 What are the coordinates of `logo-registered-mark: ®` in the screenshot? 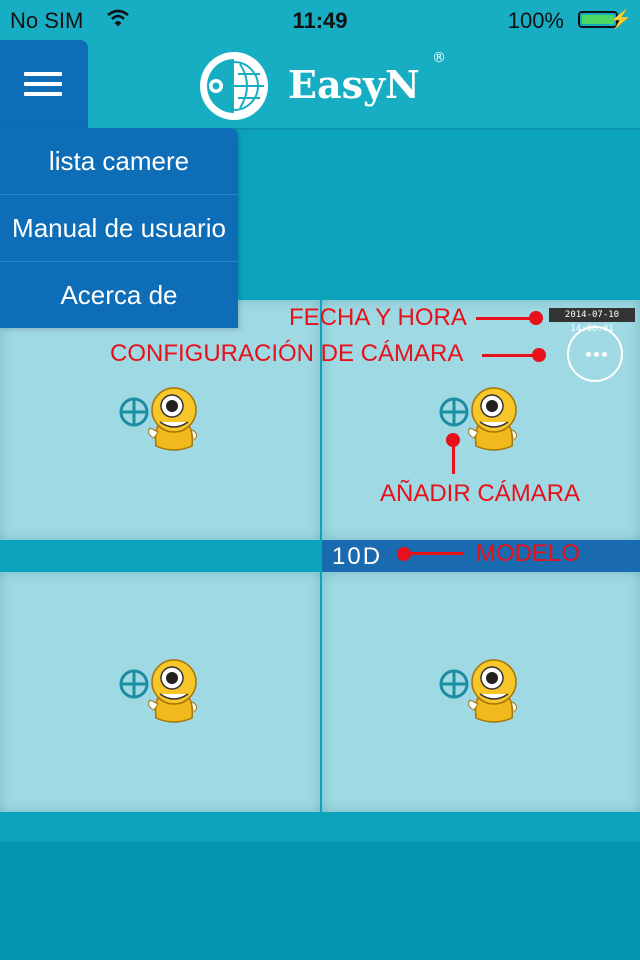 It's located at (439, 58).